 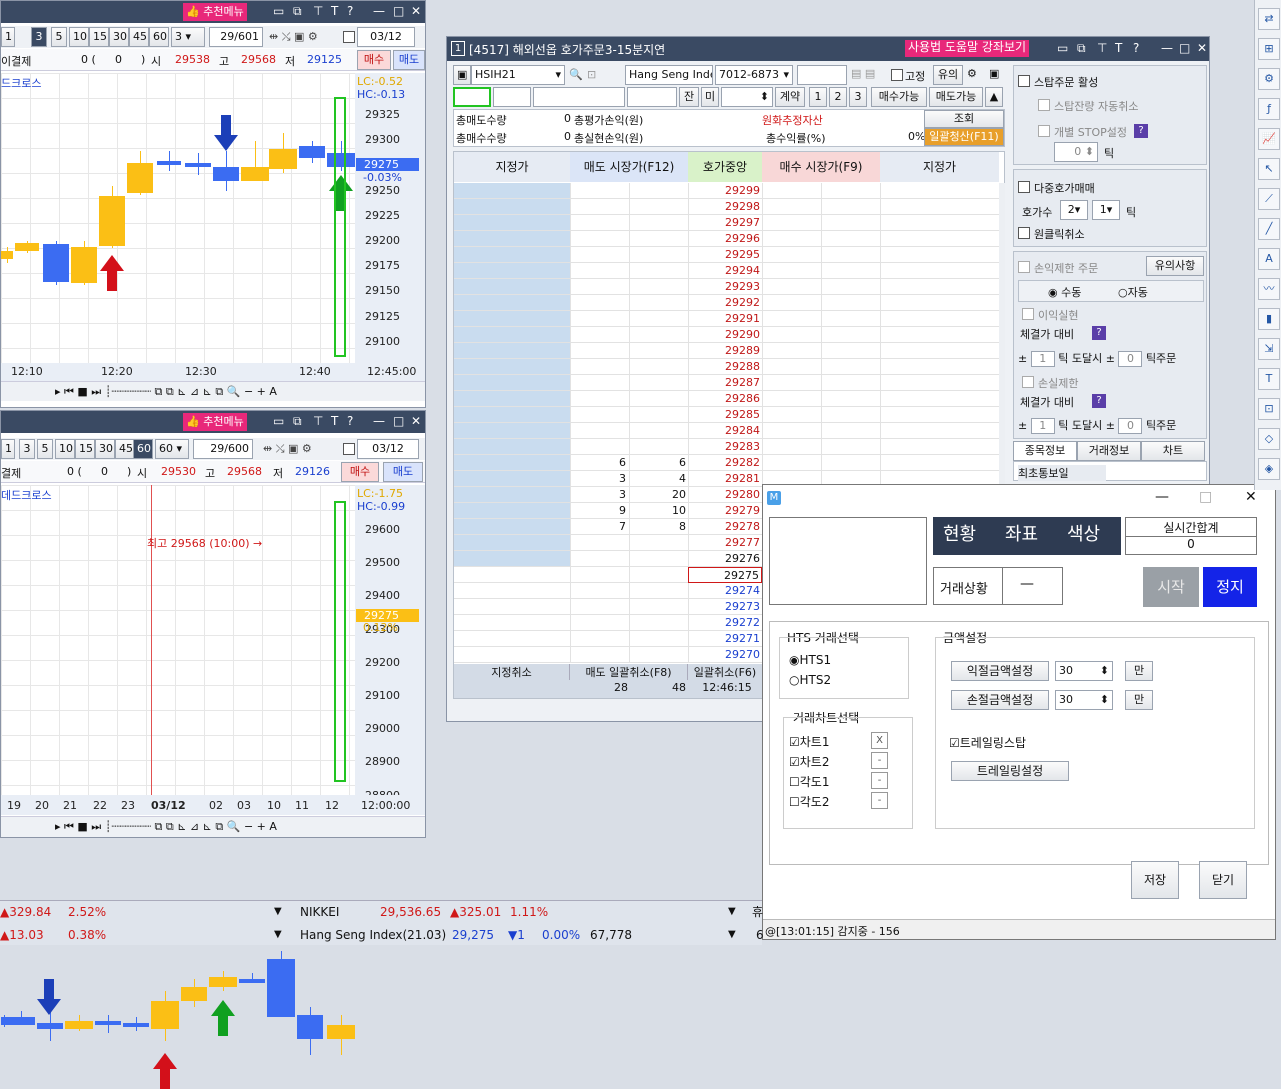 What do you see at coordinates (1000, 700) in the screenshot?
I see `loss-amount-button: 손절금액설정` at bounding box center [1000, 700].